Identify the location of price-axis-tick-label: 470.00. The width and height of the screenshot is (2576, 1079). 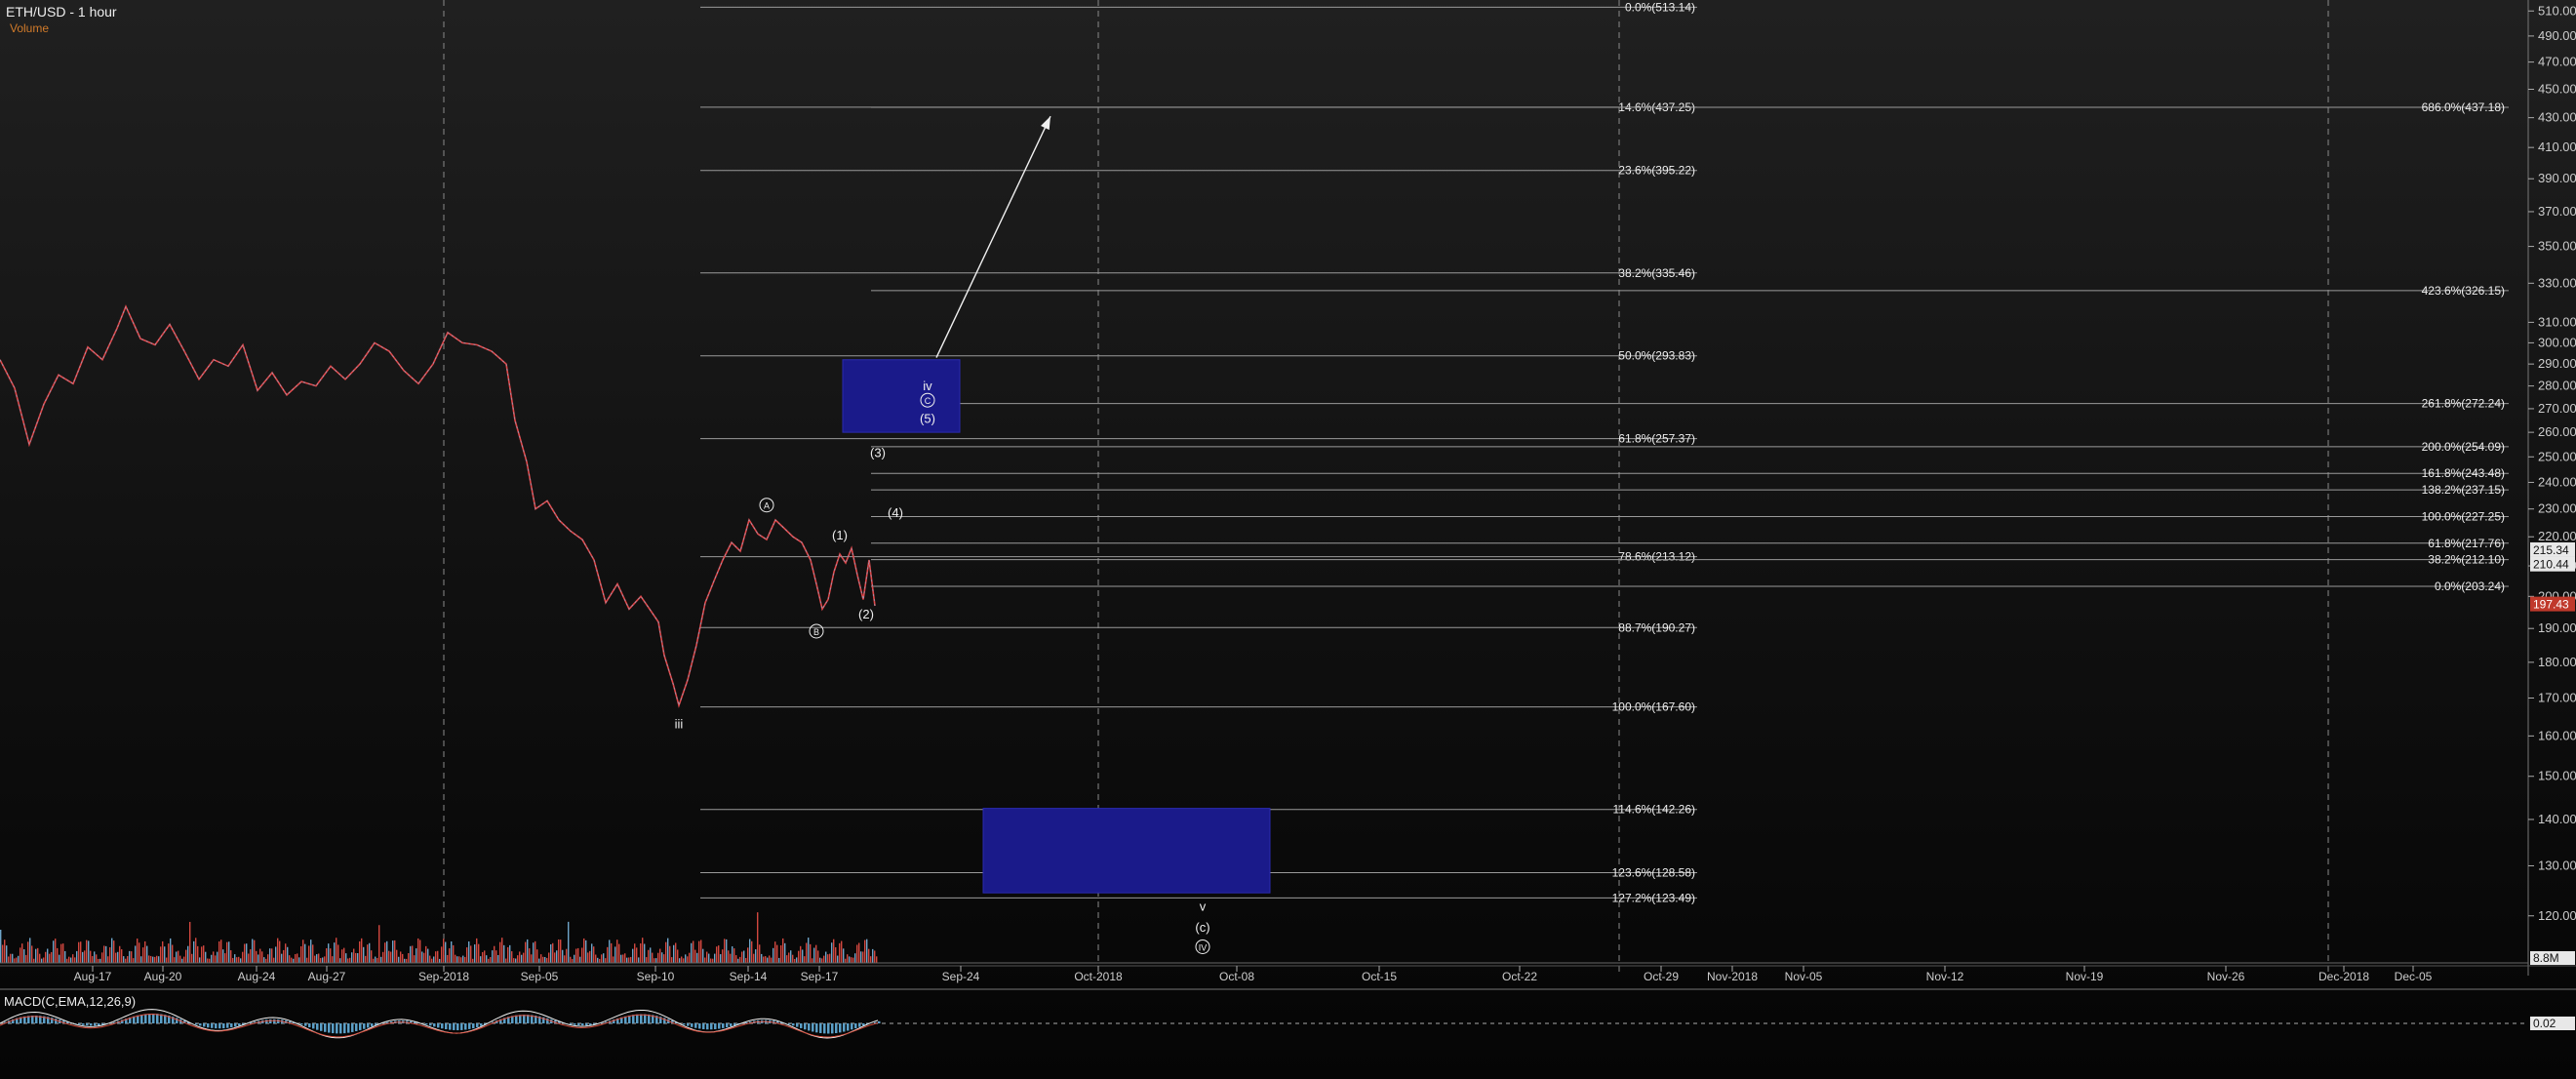
(2557, 62).